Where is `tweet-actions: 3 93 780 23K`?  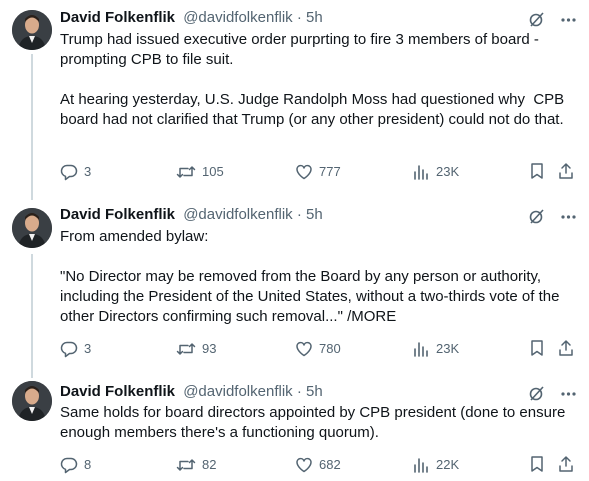
tweet-actions: 3 93 780 23K is located at coordinates (317, 349).